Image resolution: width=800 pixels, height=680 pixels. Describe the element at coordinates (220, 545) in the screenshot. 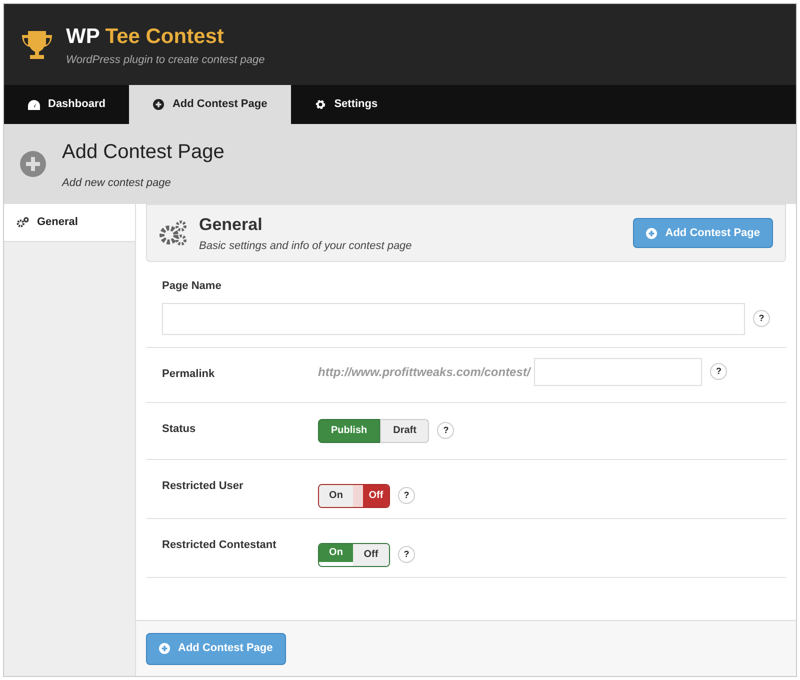

I see `field-label: Restricted Contestant` at that location.